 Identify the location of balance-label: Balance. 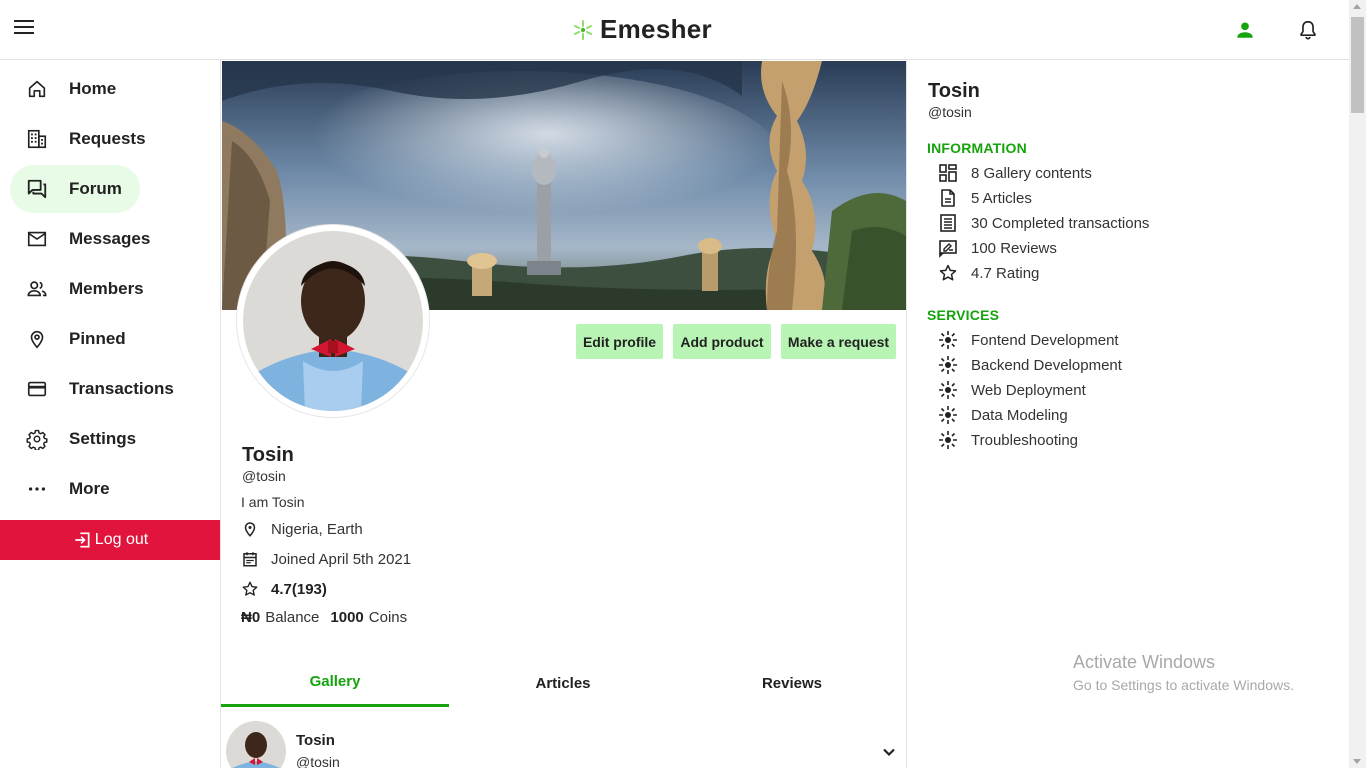
(292, 617).